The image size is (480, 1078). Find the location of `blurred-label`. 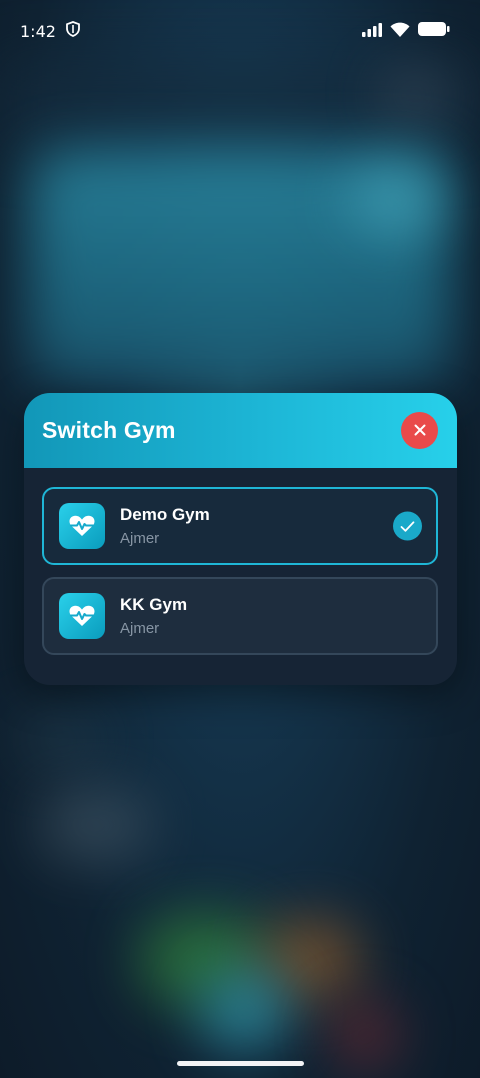

blurred-label is located at coordinates (60, 740).